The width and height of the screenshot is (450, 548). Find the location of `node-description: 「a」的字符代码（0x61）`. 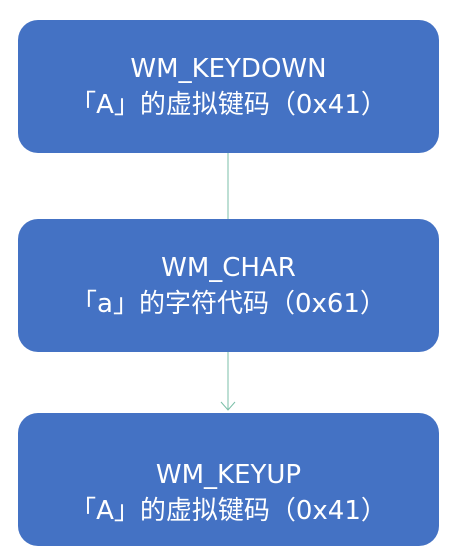

node-description: 「a」的字符代码（0x61） is located at coordinates (228, 303).